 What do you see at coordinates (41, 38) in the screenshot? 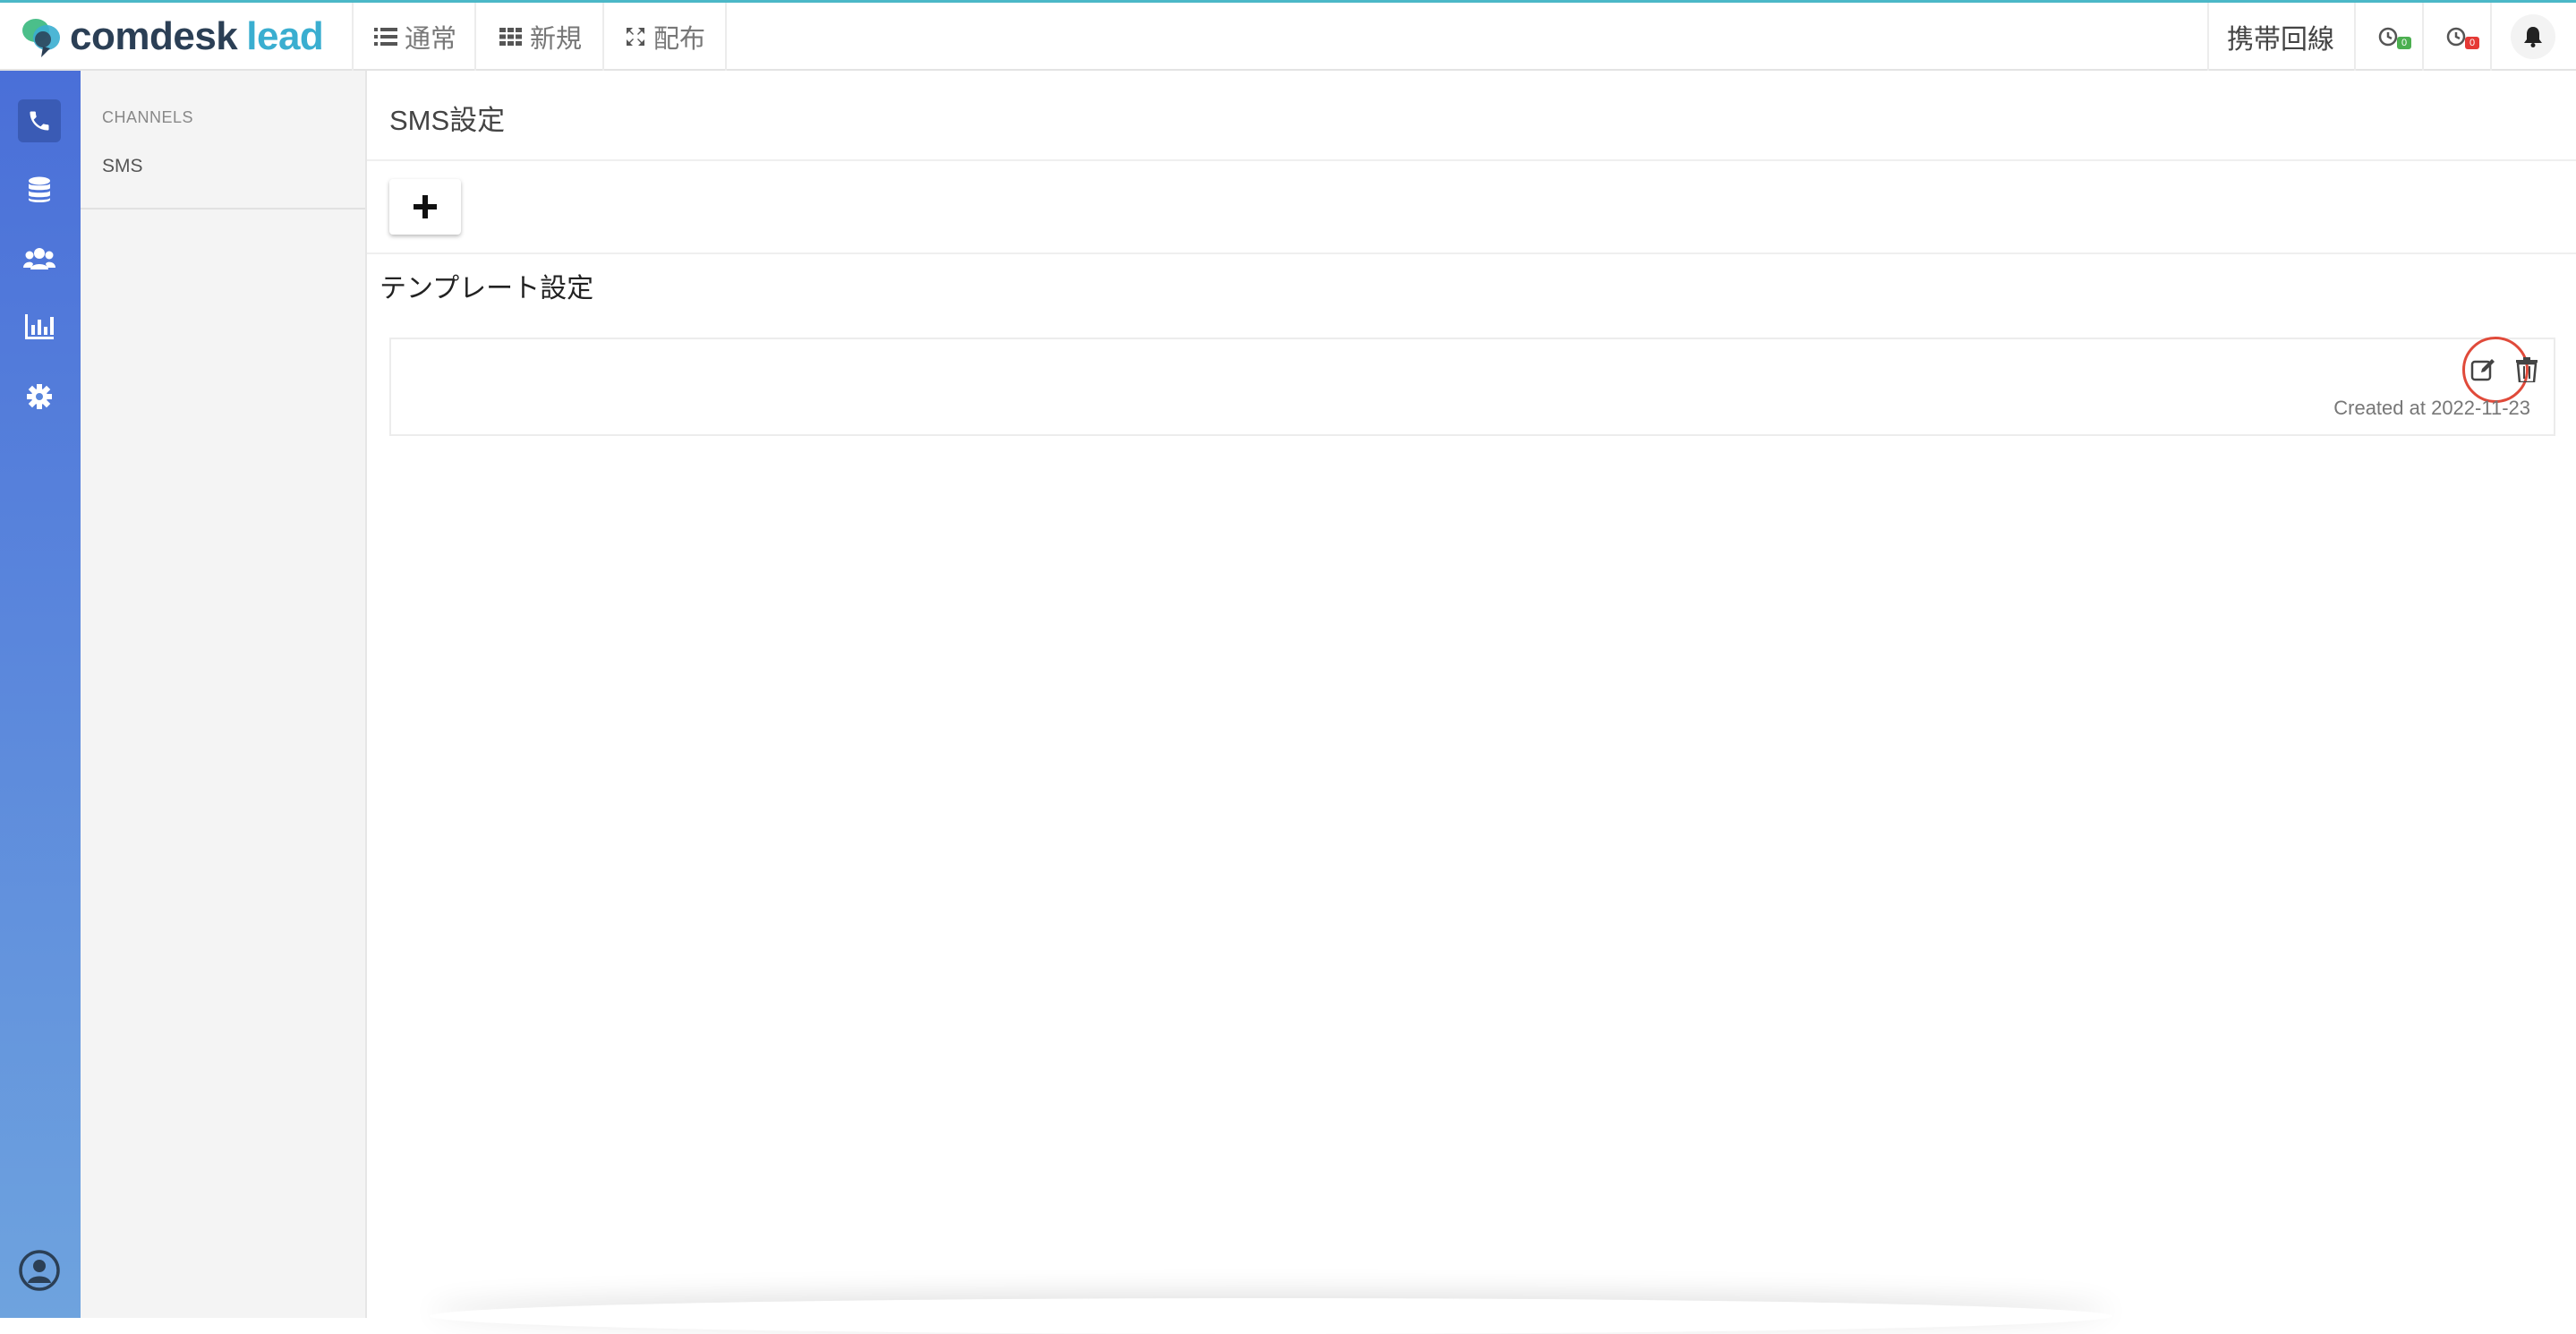
I see `brand-bubble-icon` at bounding box center [41, 38].